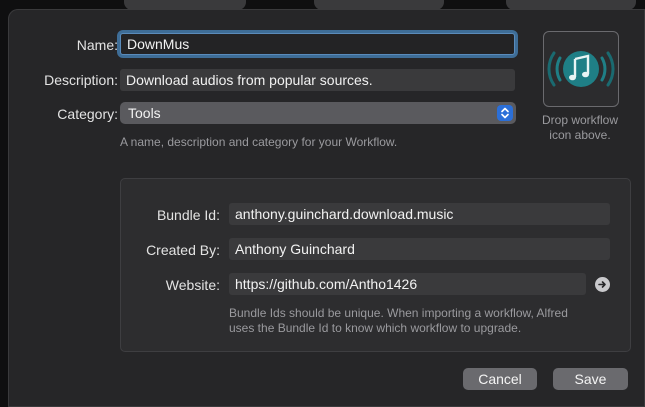  What do you see at coordinates (192, 285) in the screenshot?
I see `website-label: Website:` at bounding box center [192, 285].